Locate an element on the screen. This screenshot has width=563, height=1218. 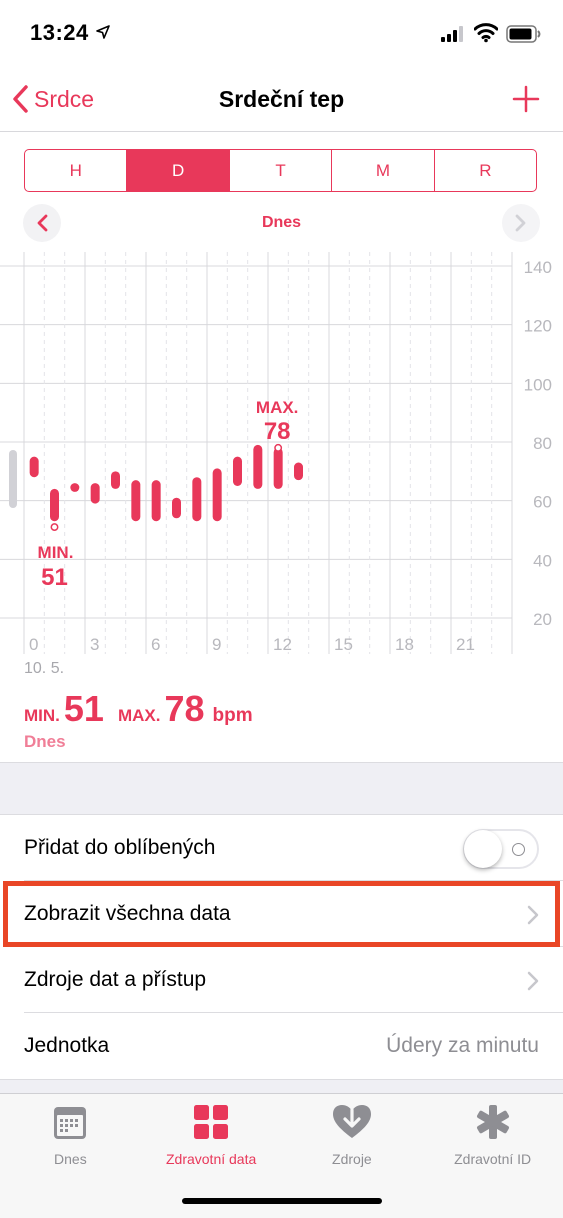
toggle-off-indicator-icon is located at coordinates (518, 849).